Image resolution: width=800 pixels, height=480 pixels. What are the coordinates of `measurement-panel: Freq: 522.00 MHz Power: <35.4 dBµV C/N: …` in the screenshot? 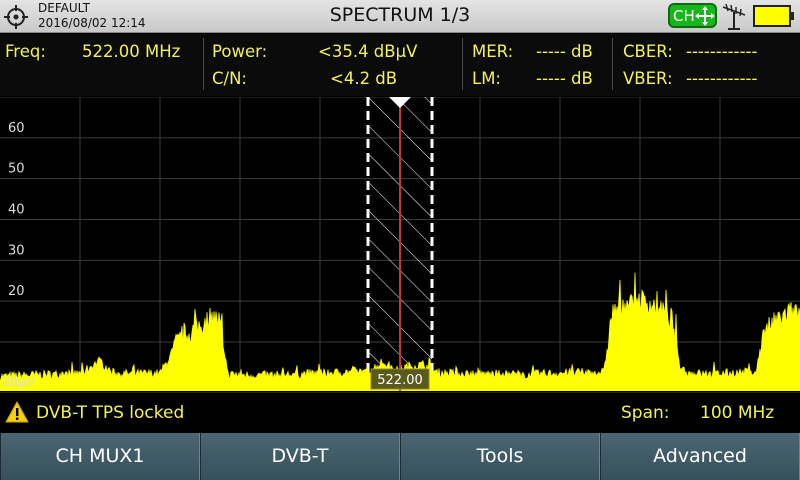 It's located at (400, 65).